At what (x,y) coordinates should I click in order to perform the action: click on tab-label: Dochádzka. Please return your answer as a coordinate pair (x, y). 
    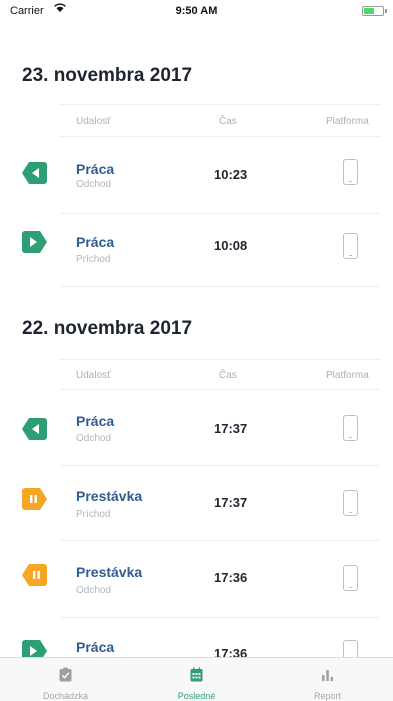
    Looking at the image, I should click on (65, 696).